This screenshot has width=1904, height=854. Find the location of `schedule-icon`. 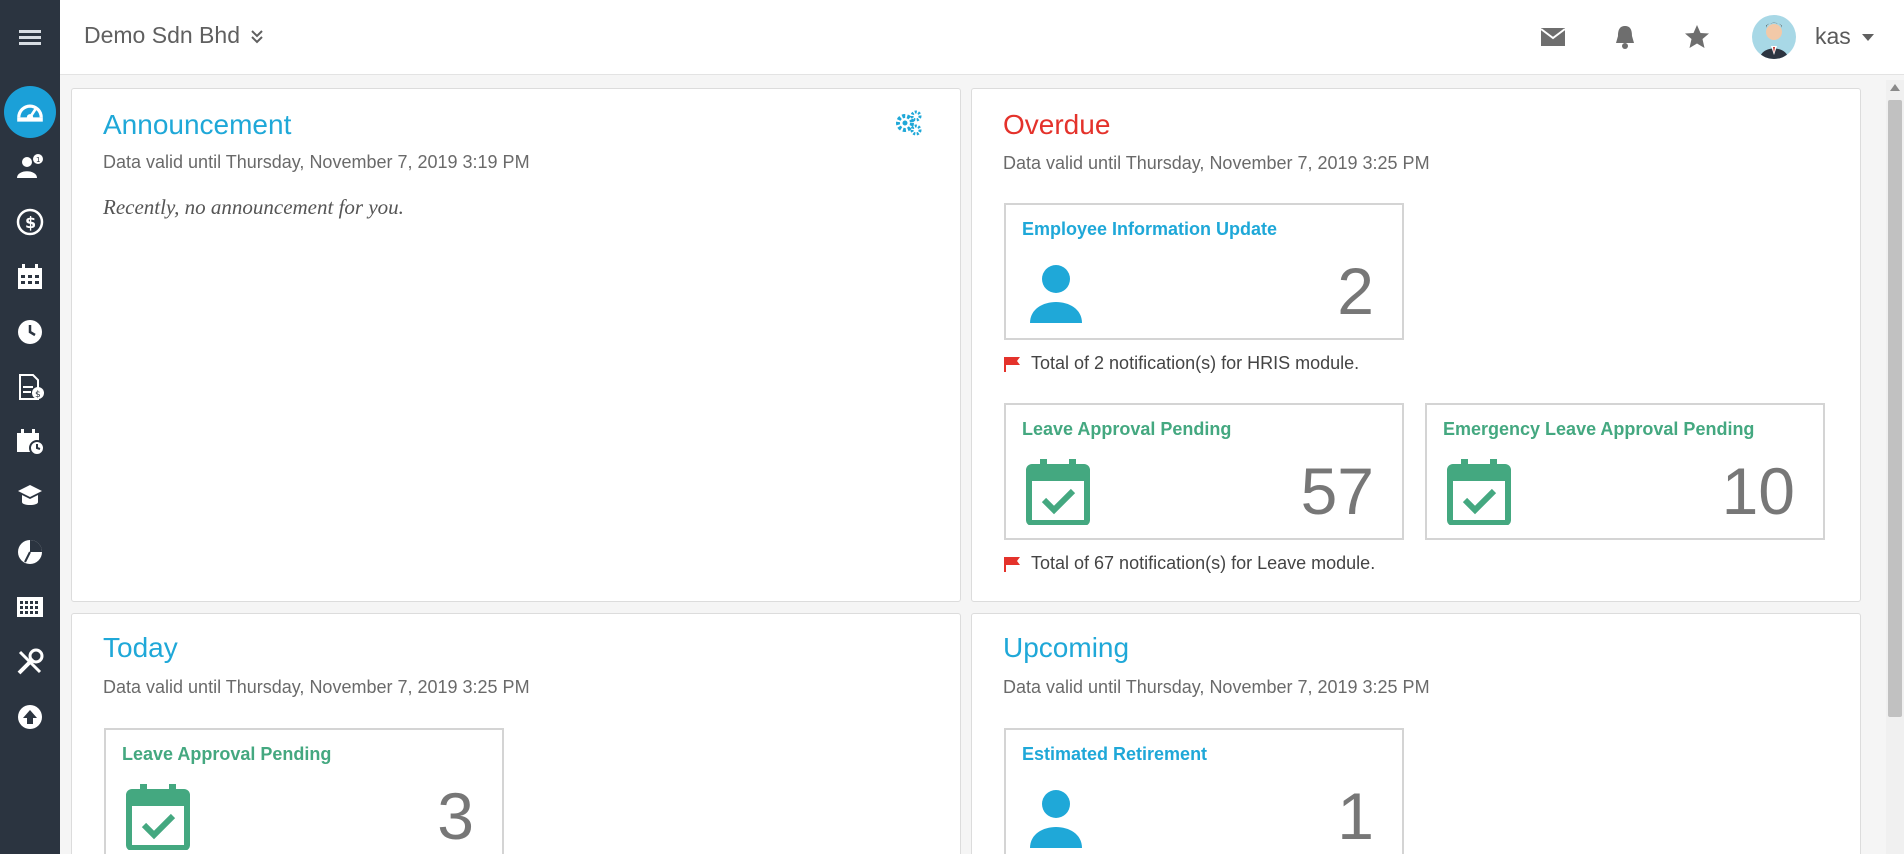

schedule-icon is located at coordinates (30, 442).